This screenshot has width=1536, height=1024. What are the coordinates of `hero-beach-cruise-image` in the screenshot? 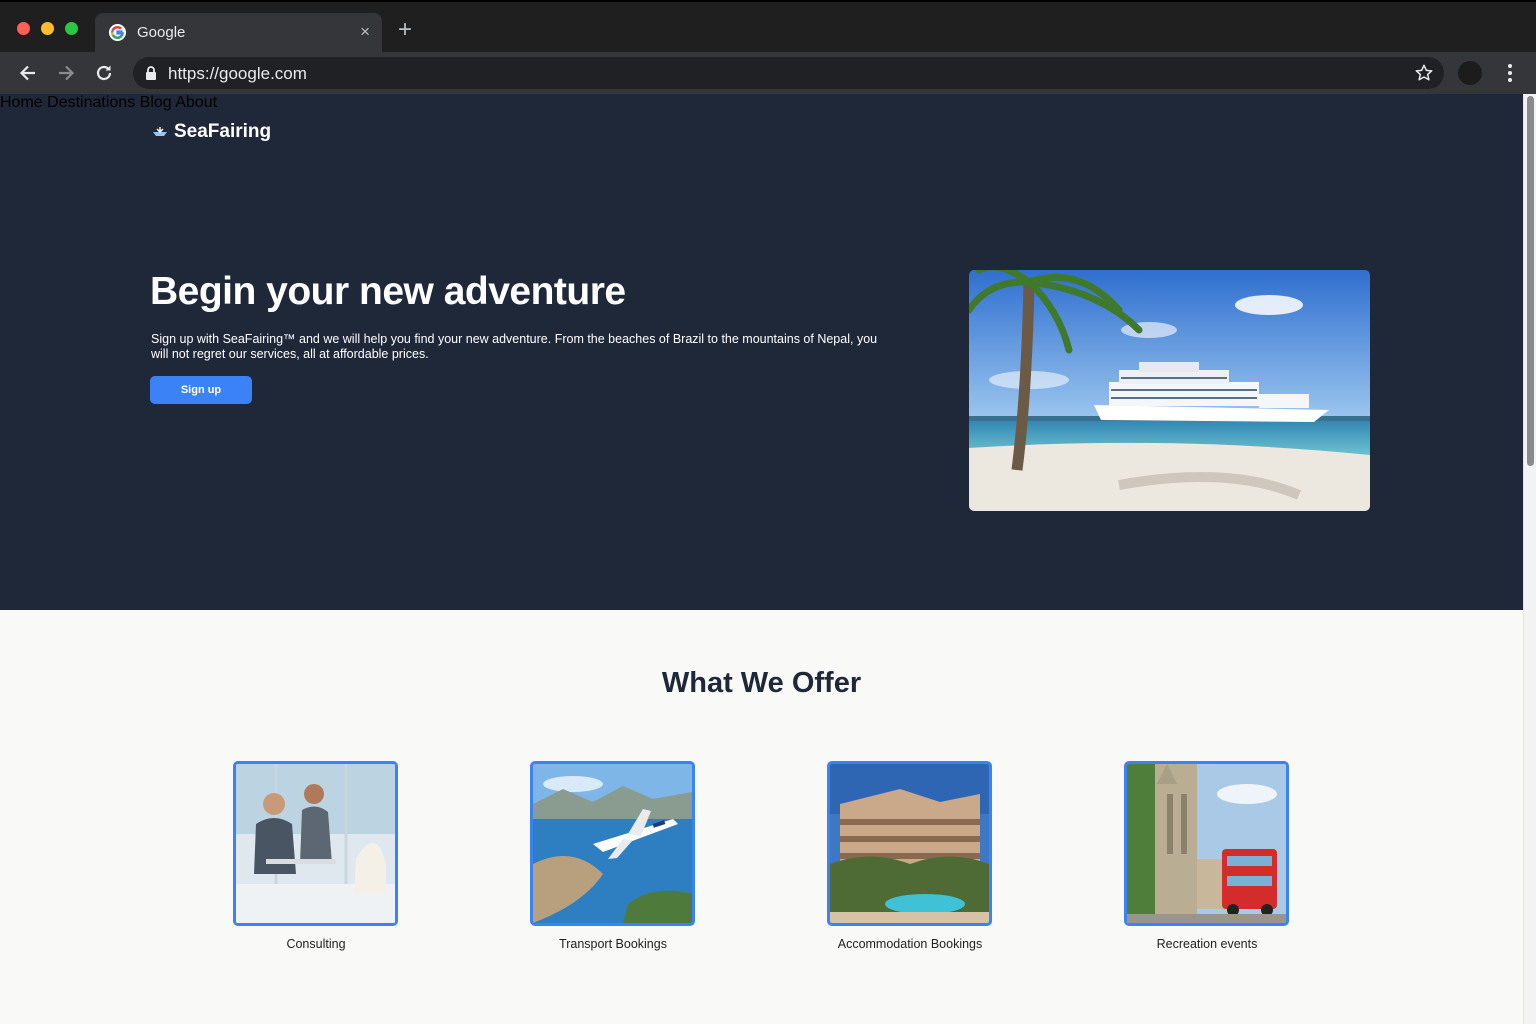 It's located at (1169, 390).